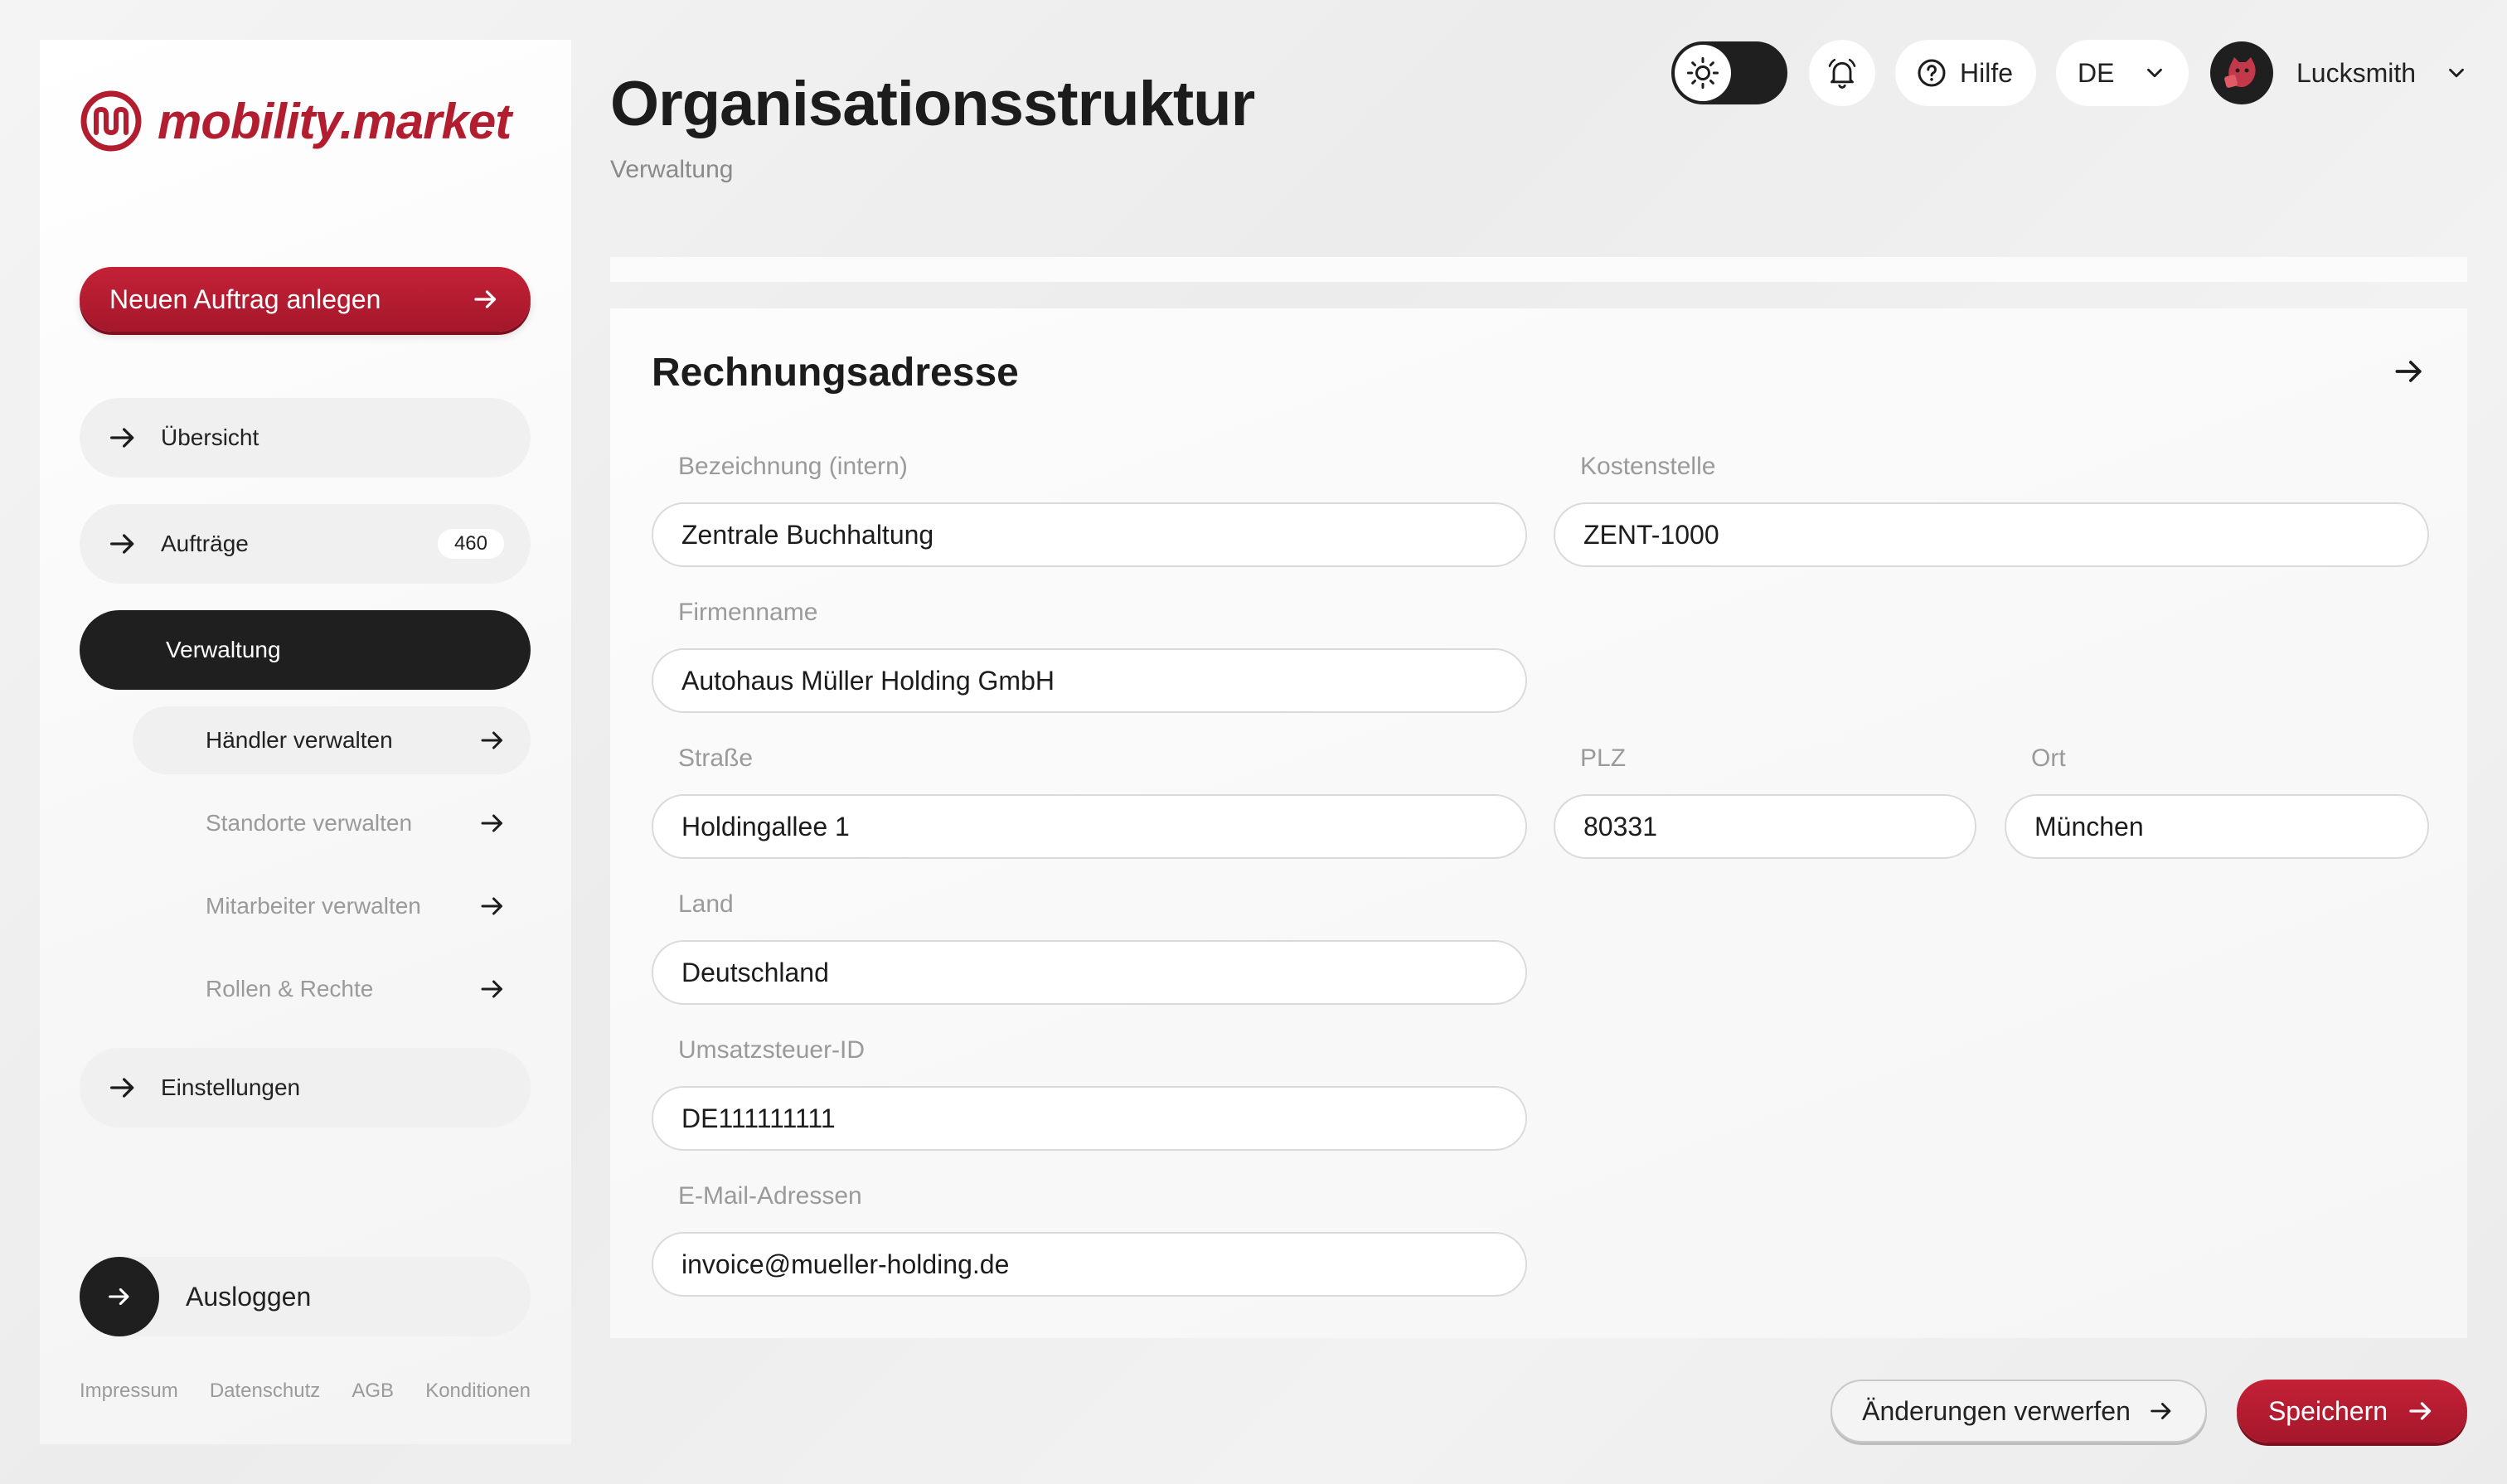 This screenshot has width=2507, height=1484. What do you see at coordinates (305, 650) in the screenshot?
I see `sidebar-item-verwaltung: Verwaltung` at bounding box center [305, 650].